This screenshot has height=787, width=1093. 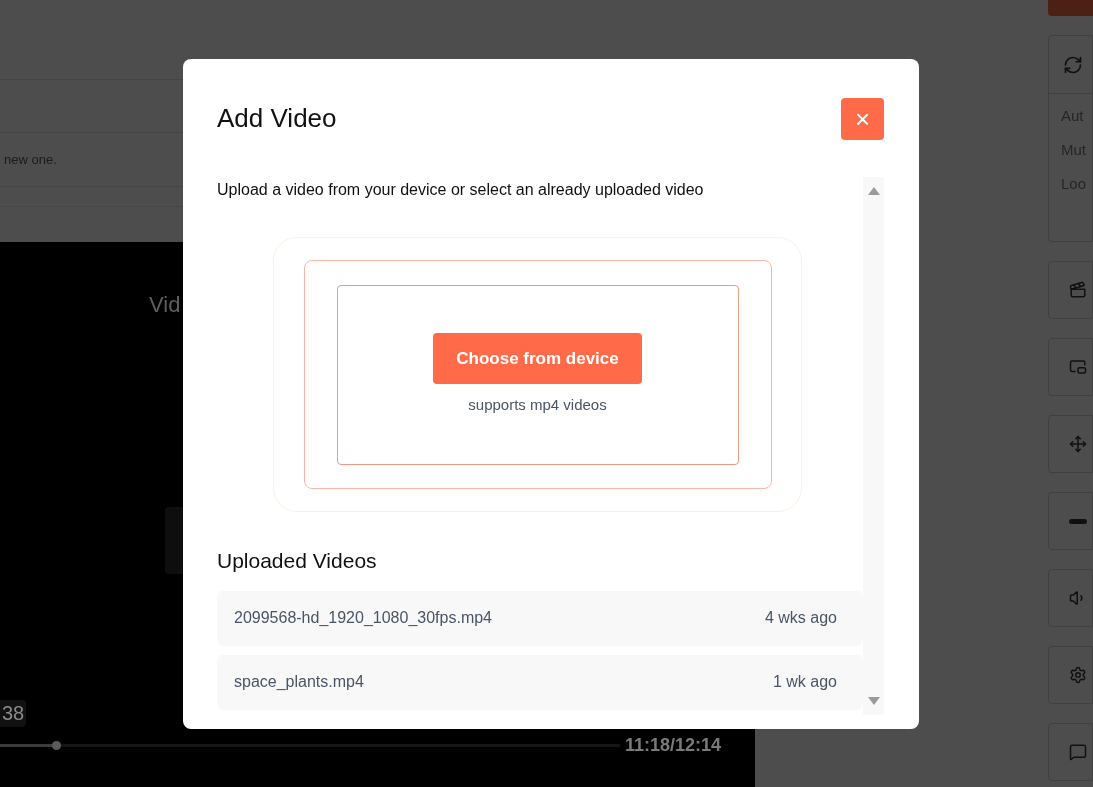 What do you see at coordinates (537, 404) in the screenshot?
I see `upload-hint: supports mp4 videos` at bounding box center [537, 404].